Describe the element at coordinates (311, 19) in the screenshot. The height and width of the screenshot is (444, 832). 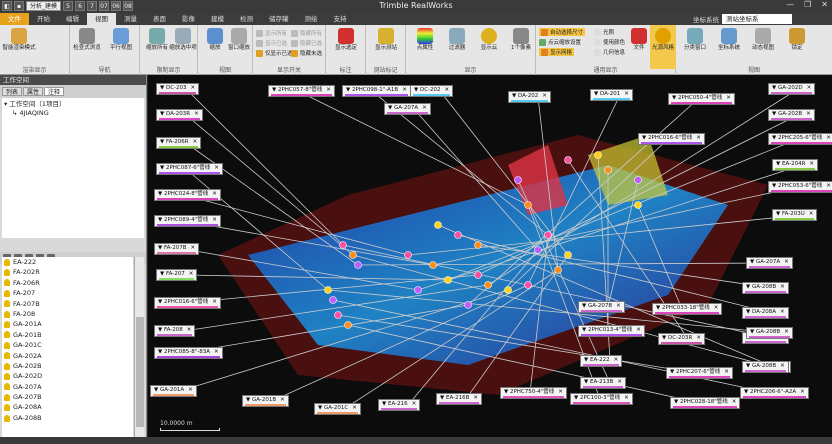
I see `tab-10: 测绘` at that location.